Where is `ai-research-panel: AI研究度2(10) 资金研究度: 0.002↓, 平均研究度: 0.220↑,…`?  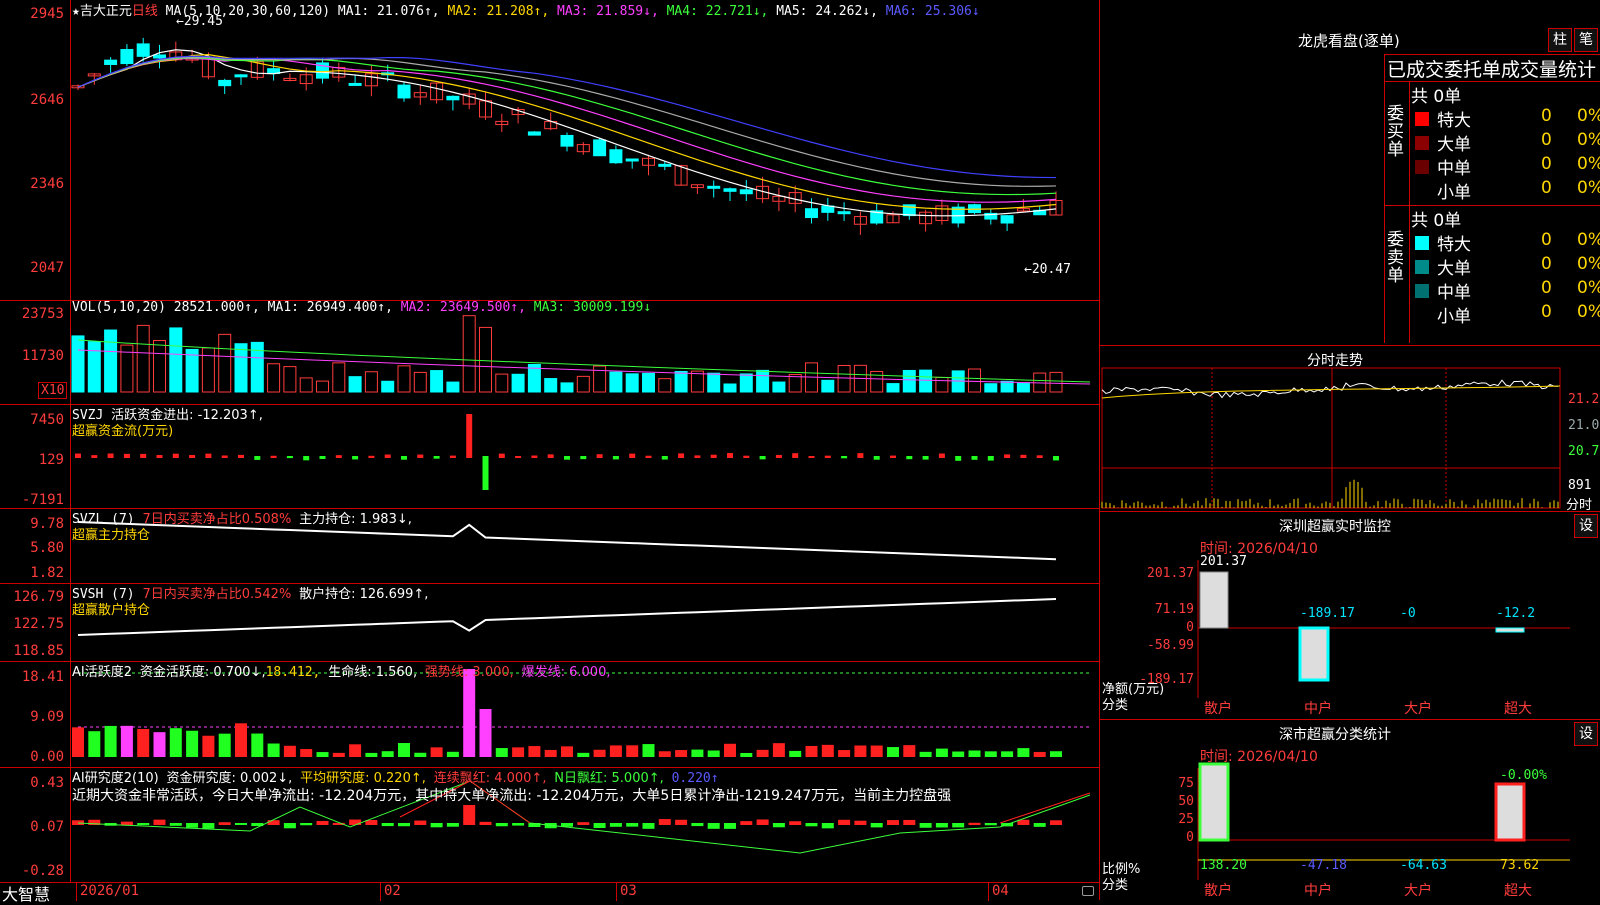
ai-research-panel: AI研究度2(10) 资金研究度: 0.002↓, 平均研究度: 0.220↑,… is located at coordinates (550, 824).